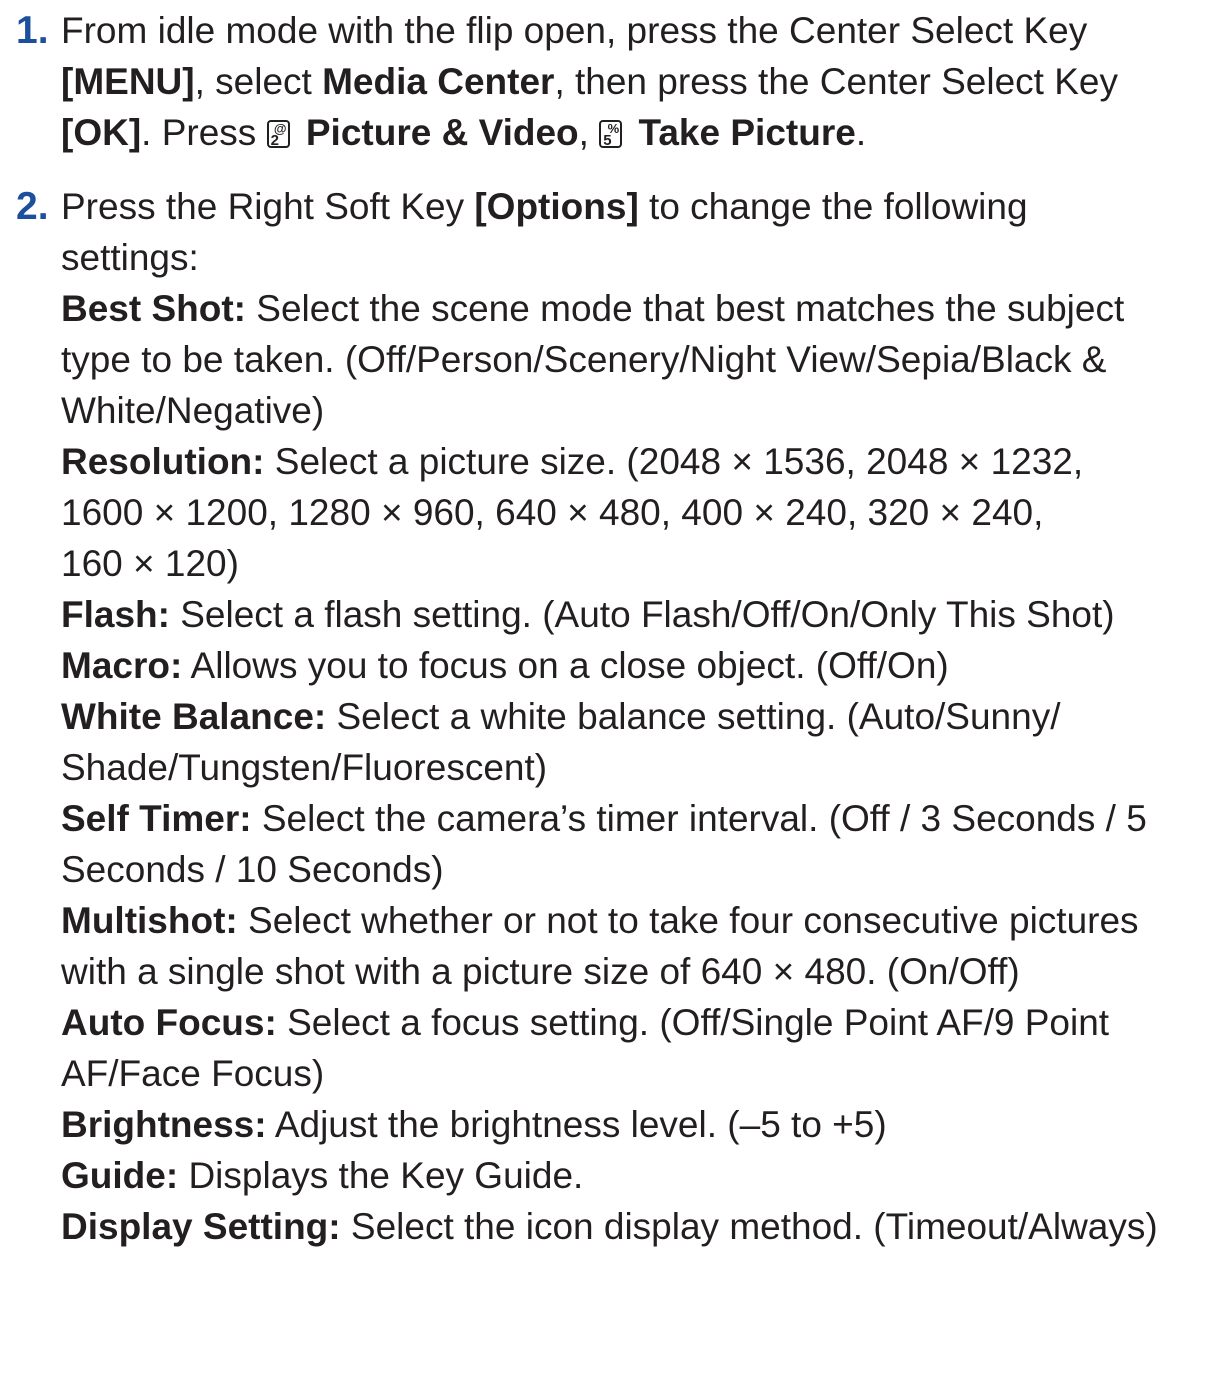 This screenshot has width=1227, height=1393. Describe the element at coordinates (156, 818) in the screenshot. I see `setting-label: Self Timer:` at that location.